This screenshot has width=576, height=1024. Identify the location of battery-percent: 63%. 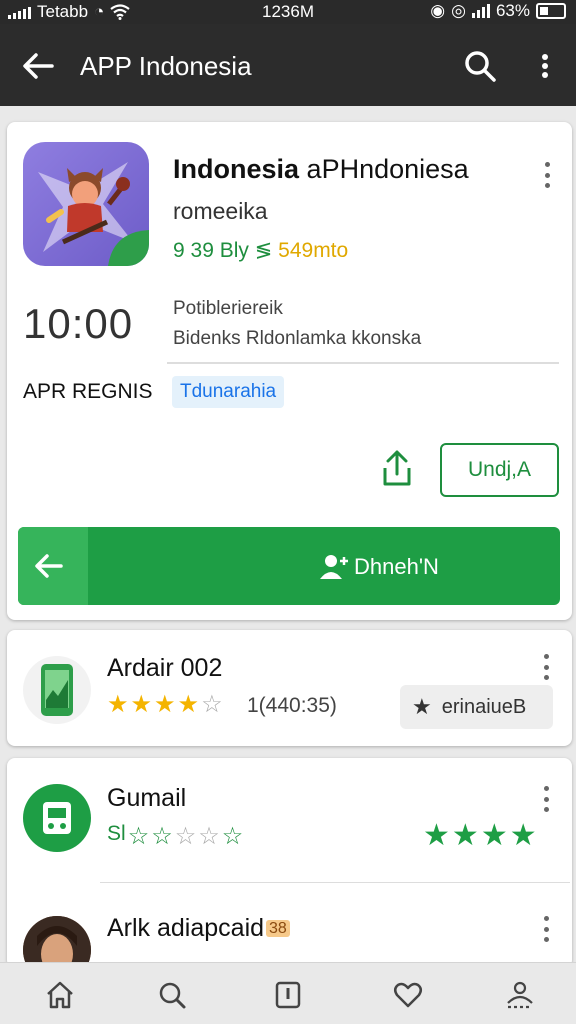
(512, 10).